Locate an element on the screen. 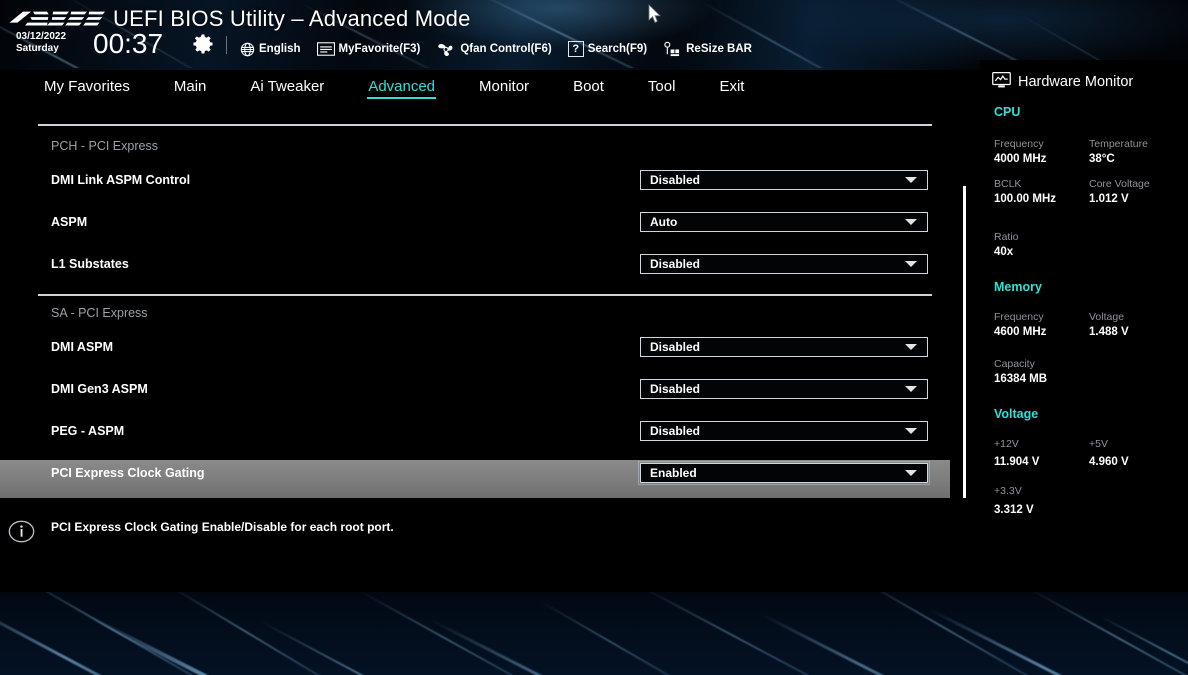  group-label-pch: PCH - PCI Express is located at coordinates (104, 146).